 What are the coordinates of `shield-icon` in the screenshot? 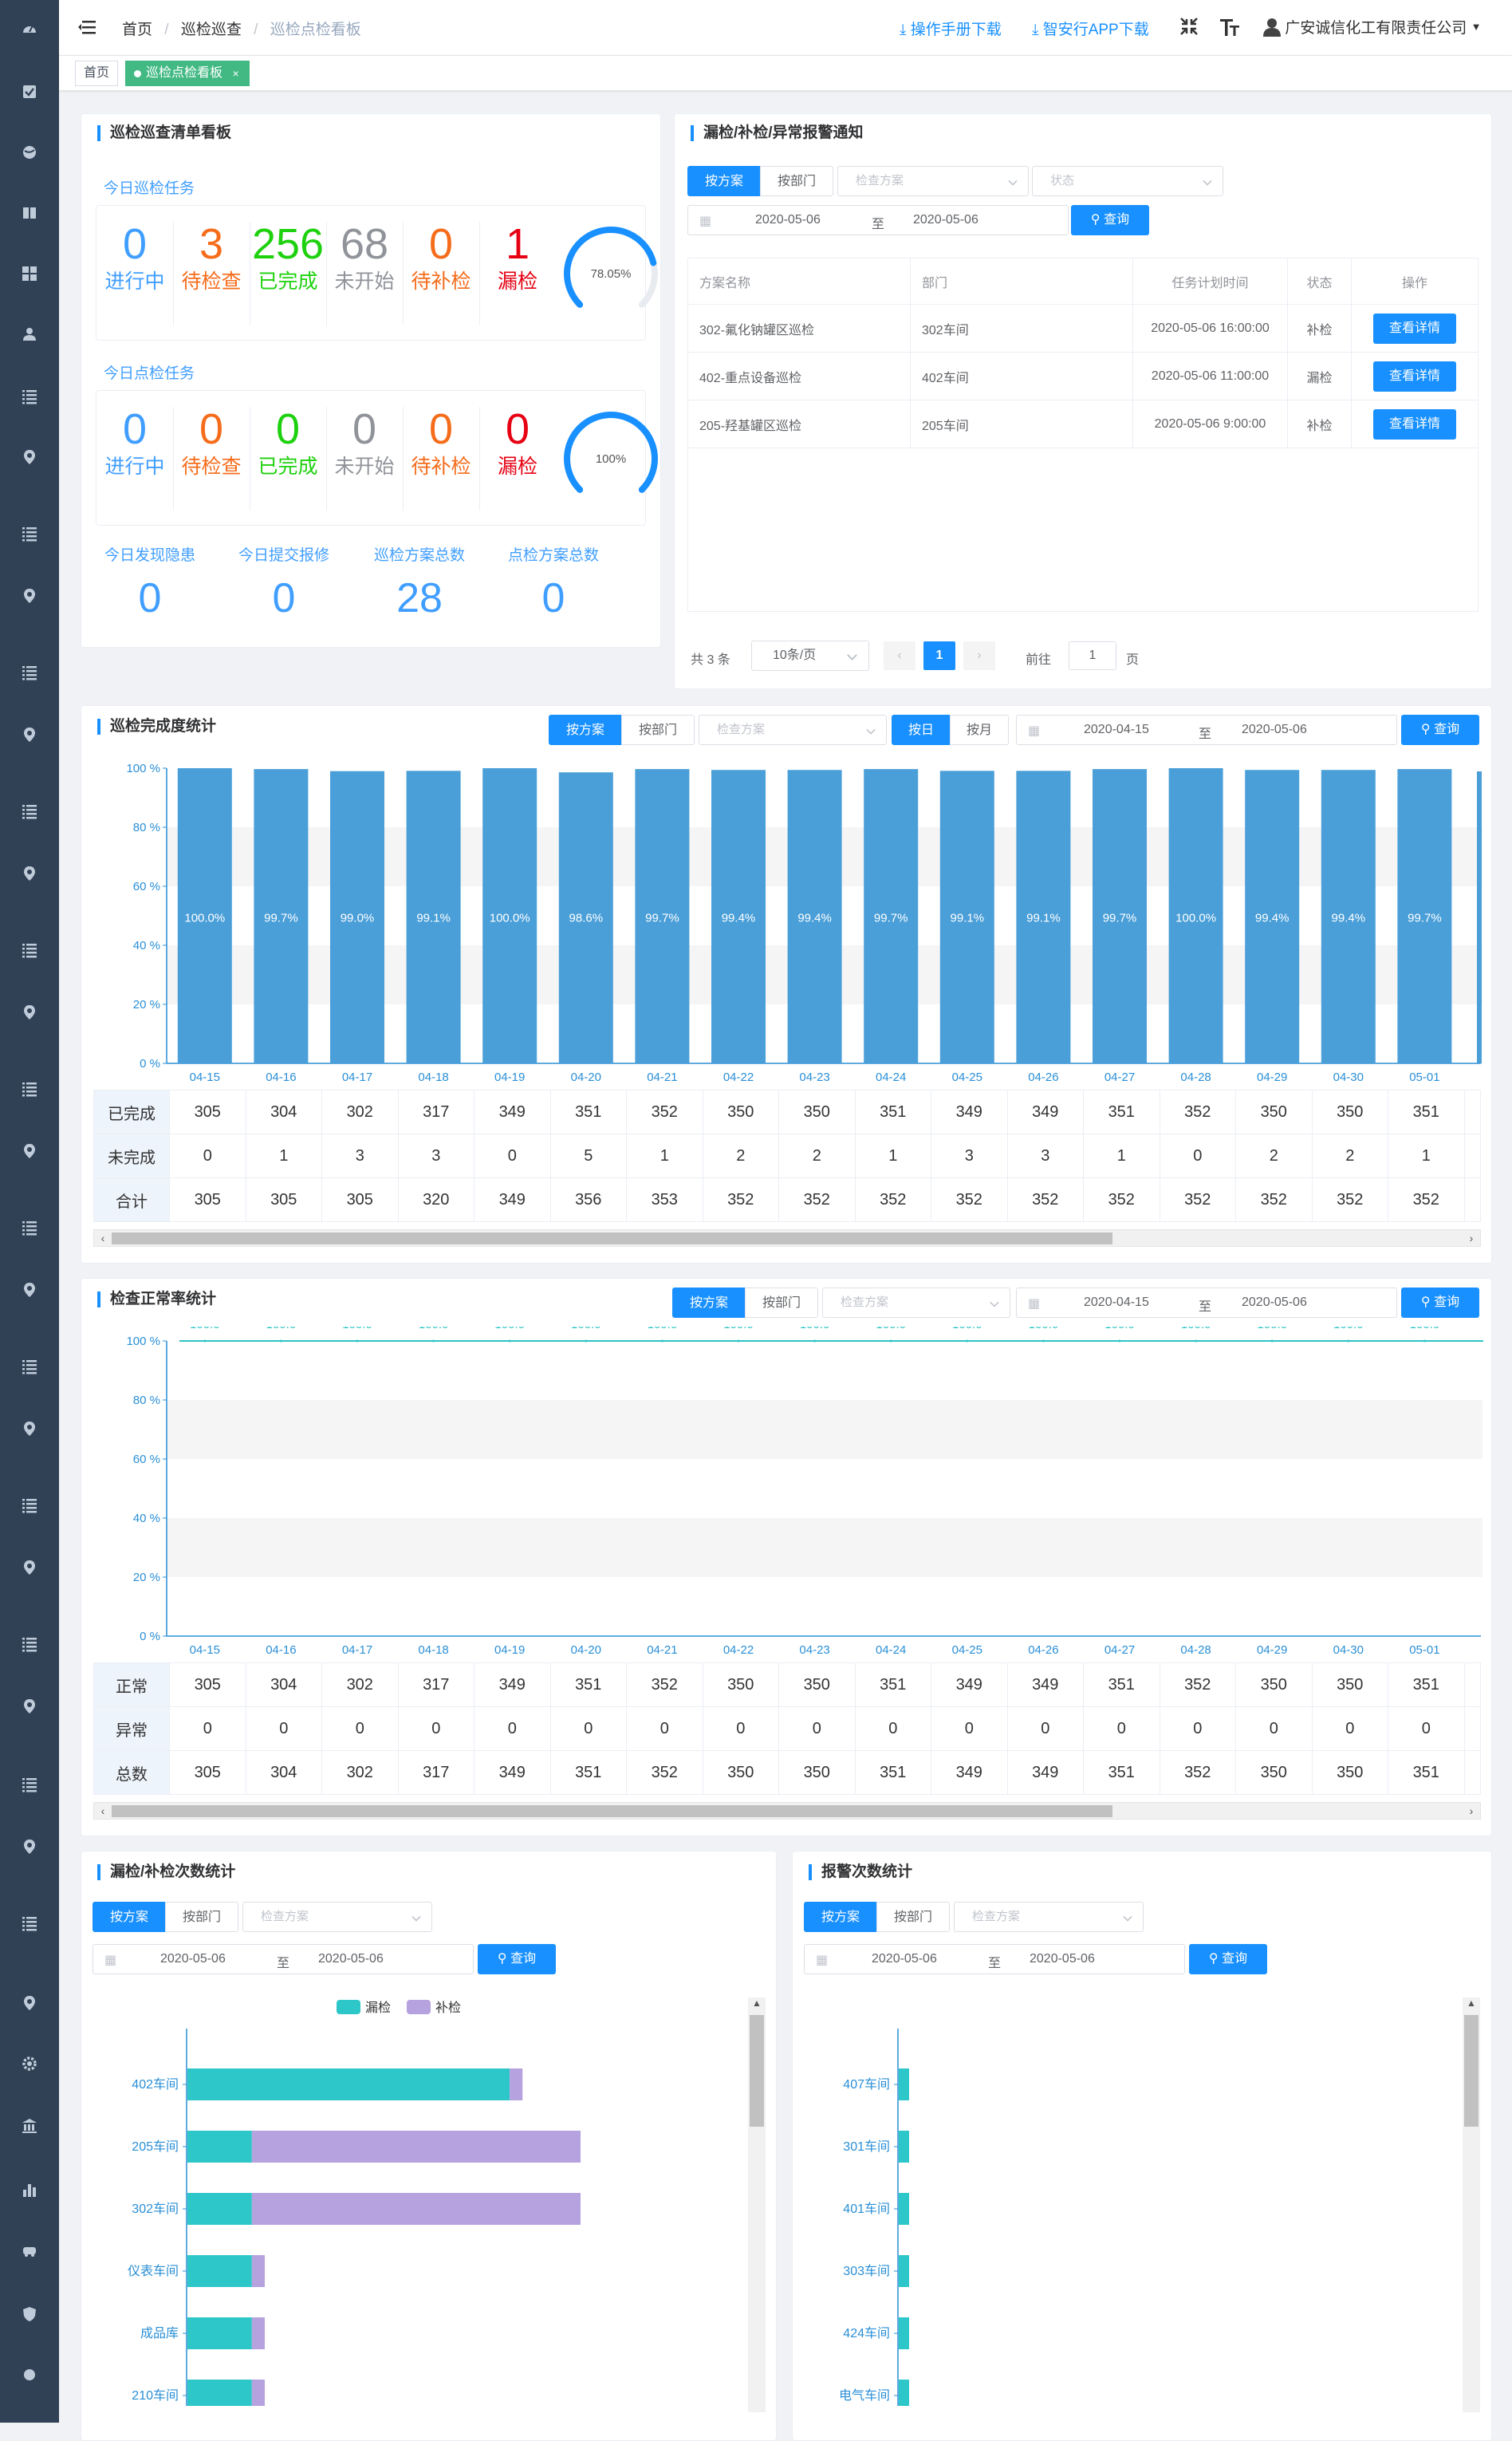 It's located at (30, 2314).